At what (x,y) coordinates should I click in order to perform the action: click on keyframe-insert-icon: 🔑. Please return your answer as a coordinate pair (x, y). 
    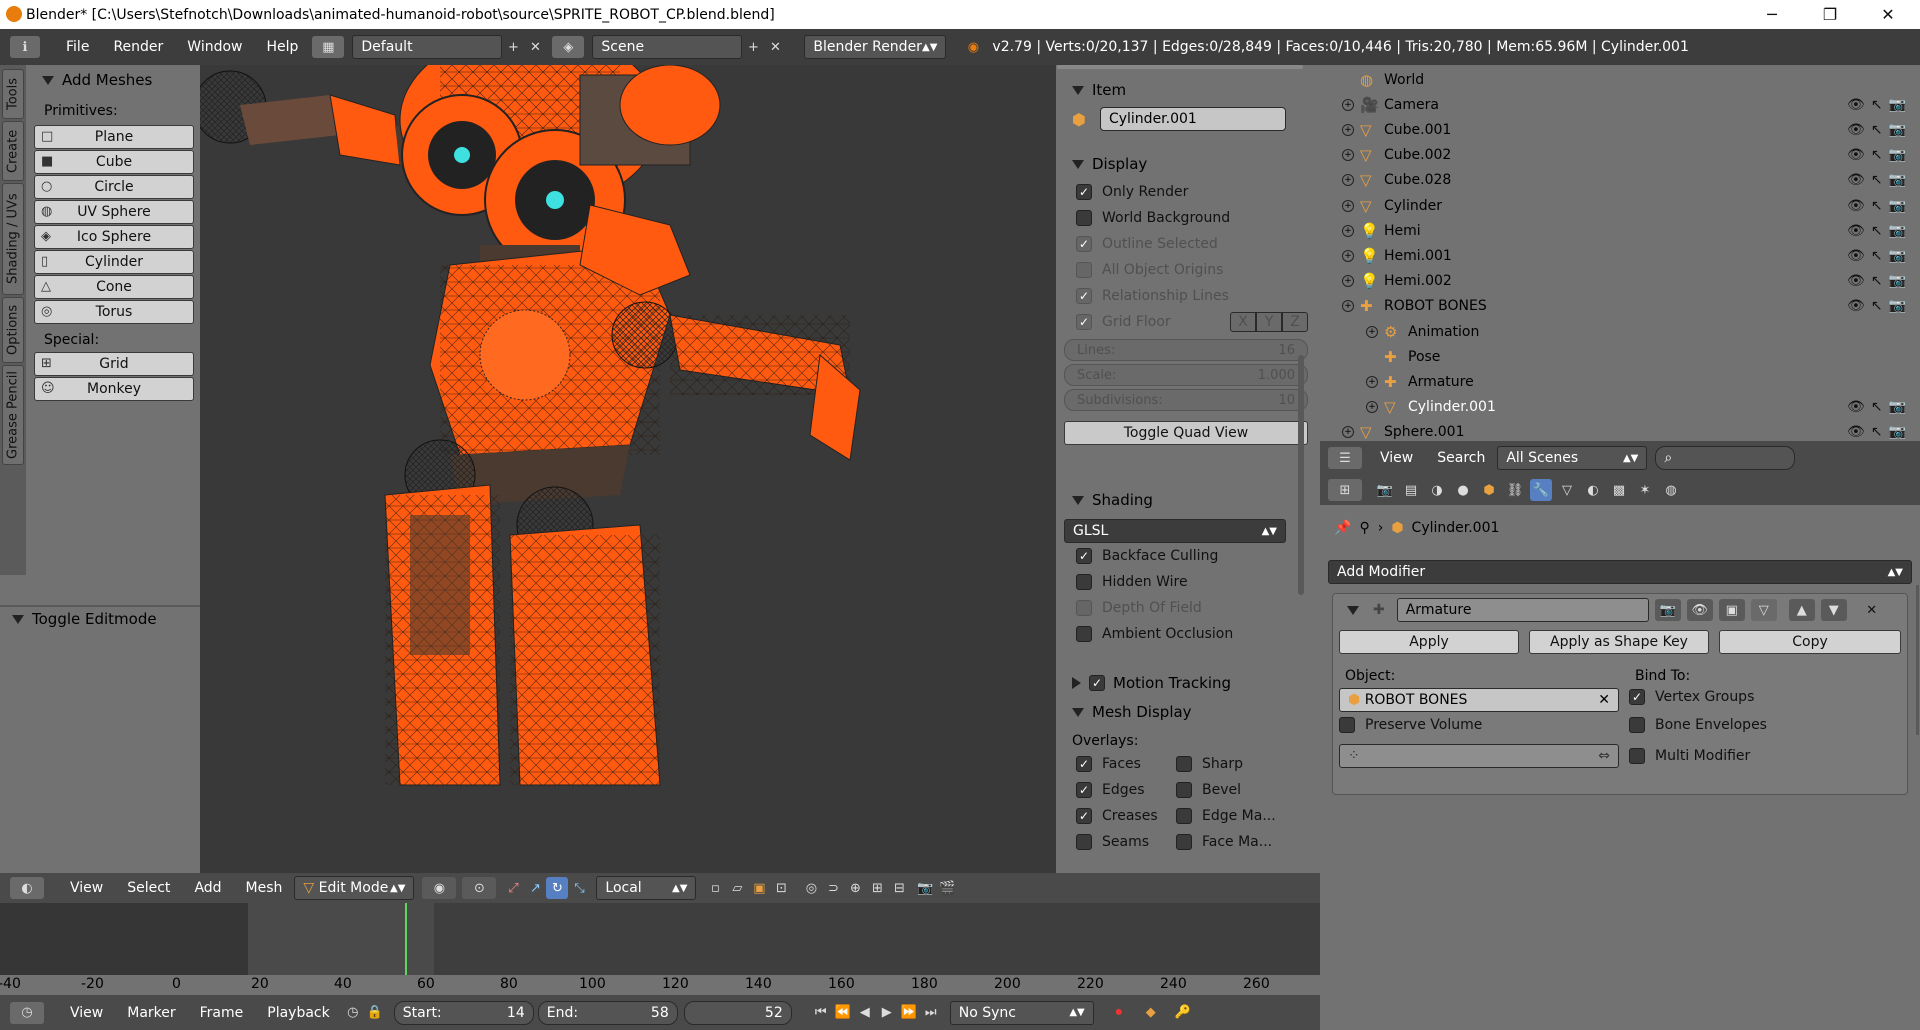
    Looking at the image, I should click on (1183, 1013).